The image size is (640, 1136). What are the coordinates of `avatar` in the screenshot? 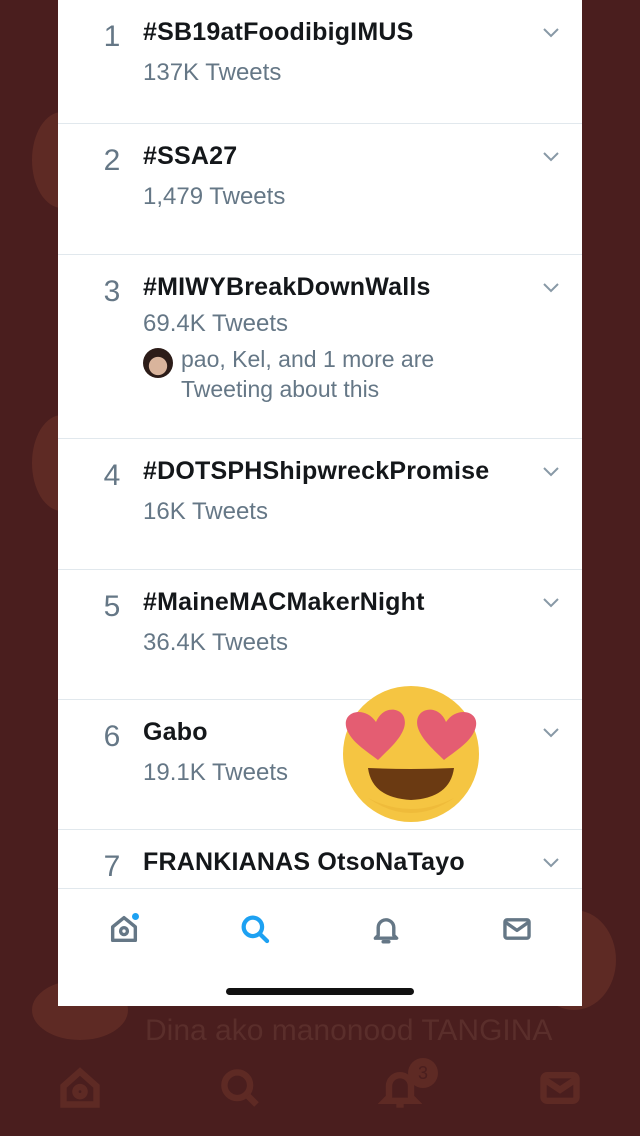 It's located at (158, 363).